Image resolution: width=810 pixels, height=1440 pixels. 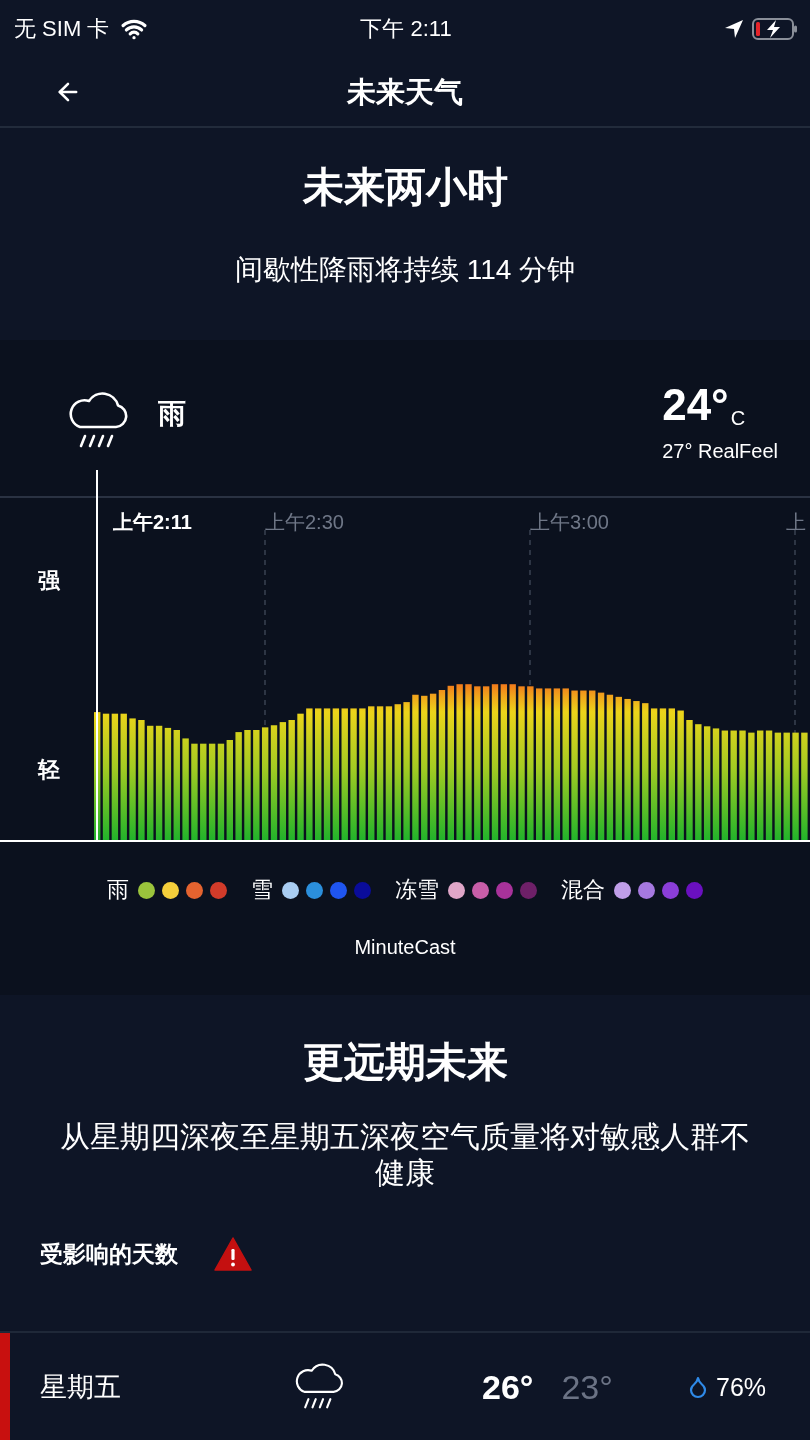 I want to click on page-title: 未来天气, so click(x=405, y=92).